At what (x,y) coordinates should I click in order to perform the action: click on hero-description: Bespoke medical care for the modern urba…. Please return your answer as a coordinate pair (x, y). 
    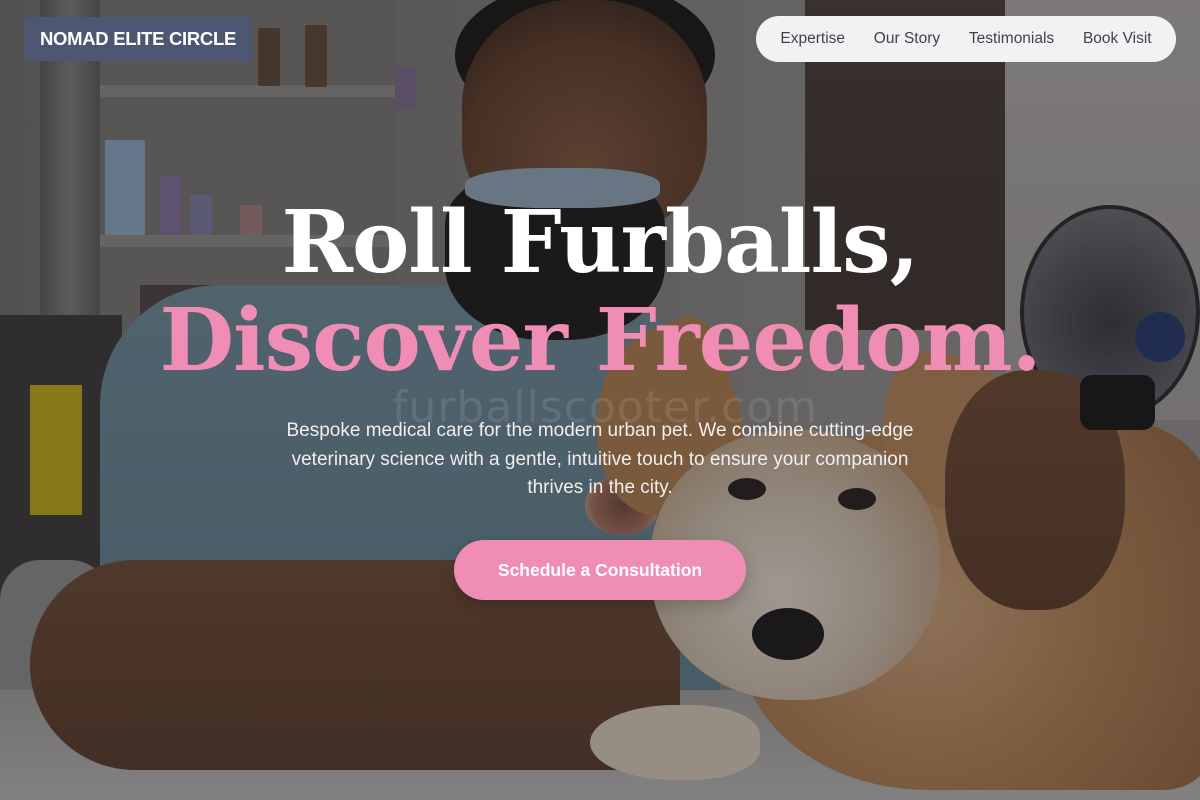
    Looking at the image, I should click on (600, 459).